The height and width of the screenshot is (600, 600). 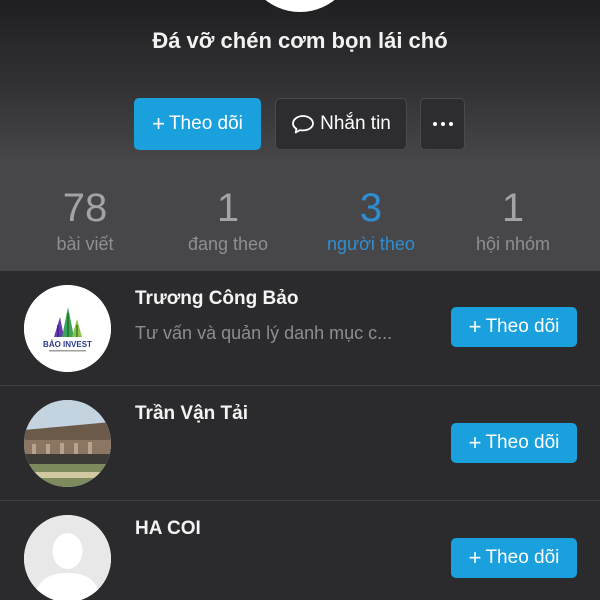 I want to click on more-dots-icon, so click(x=442, y=124).